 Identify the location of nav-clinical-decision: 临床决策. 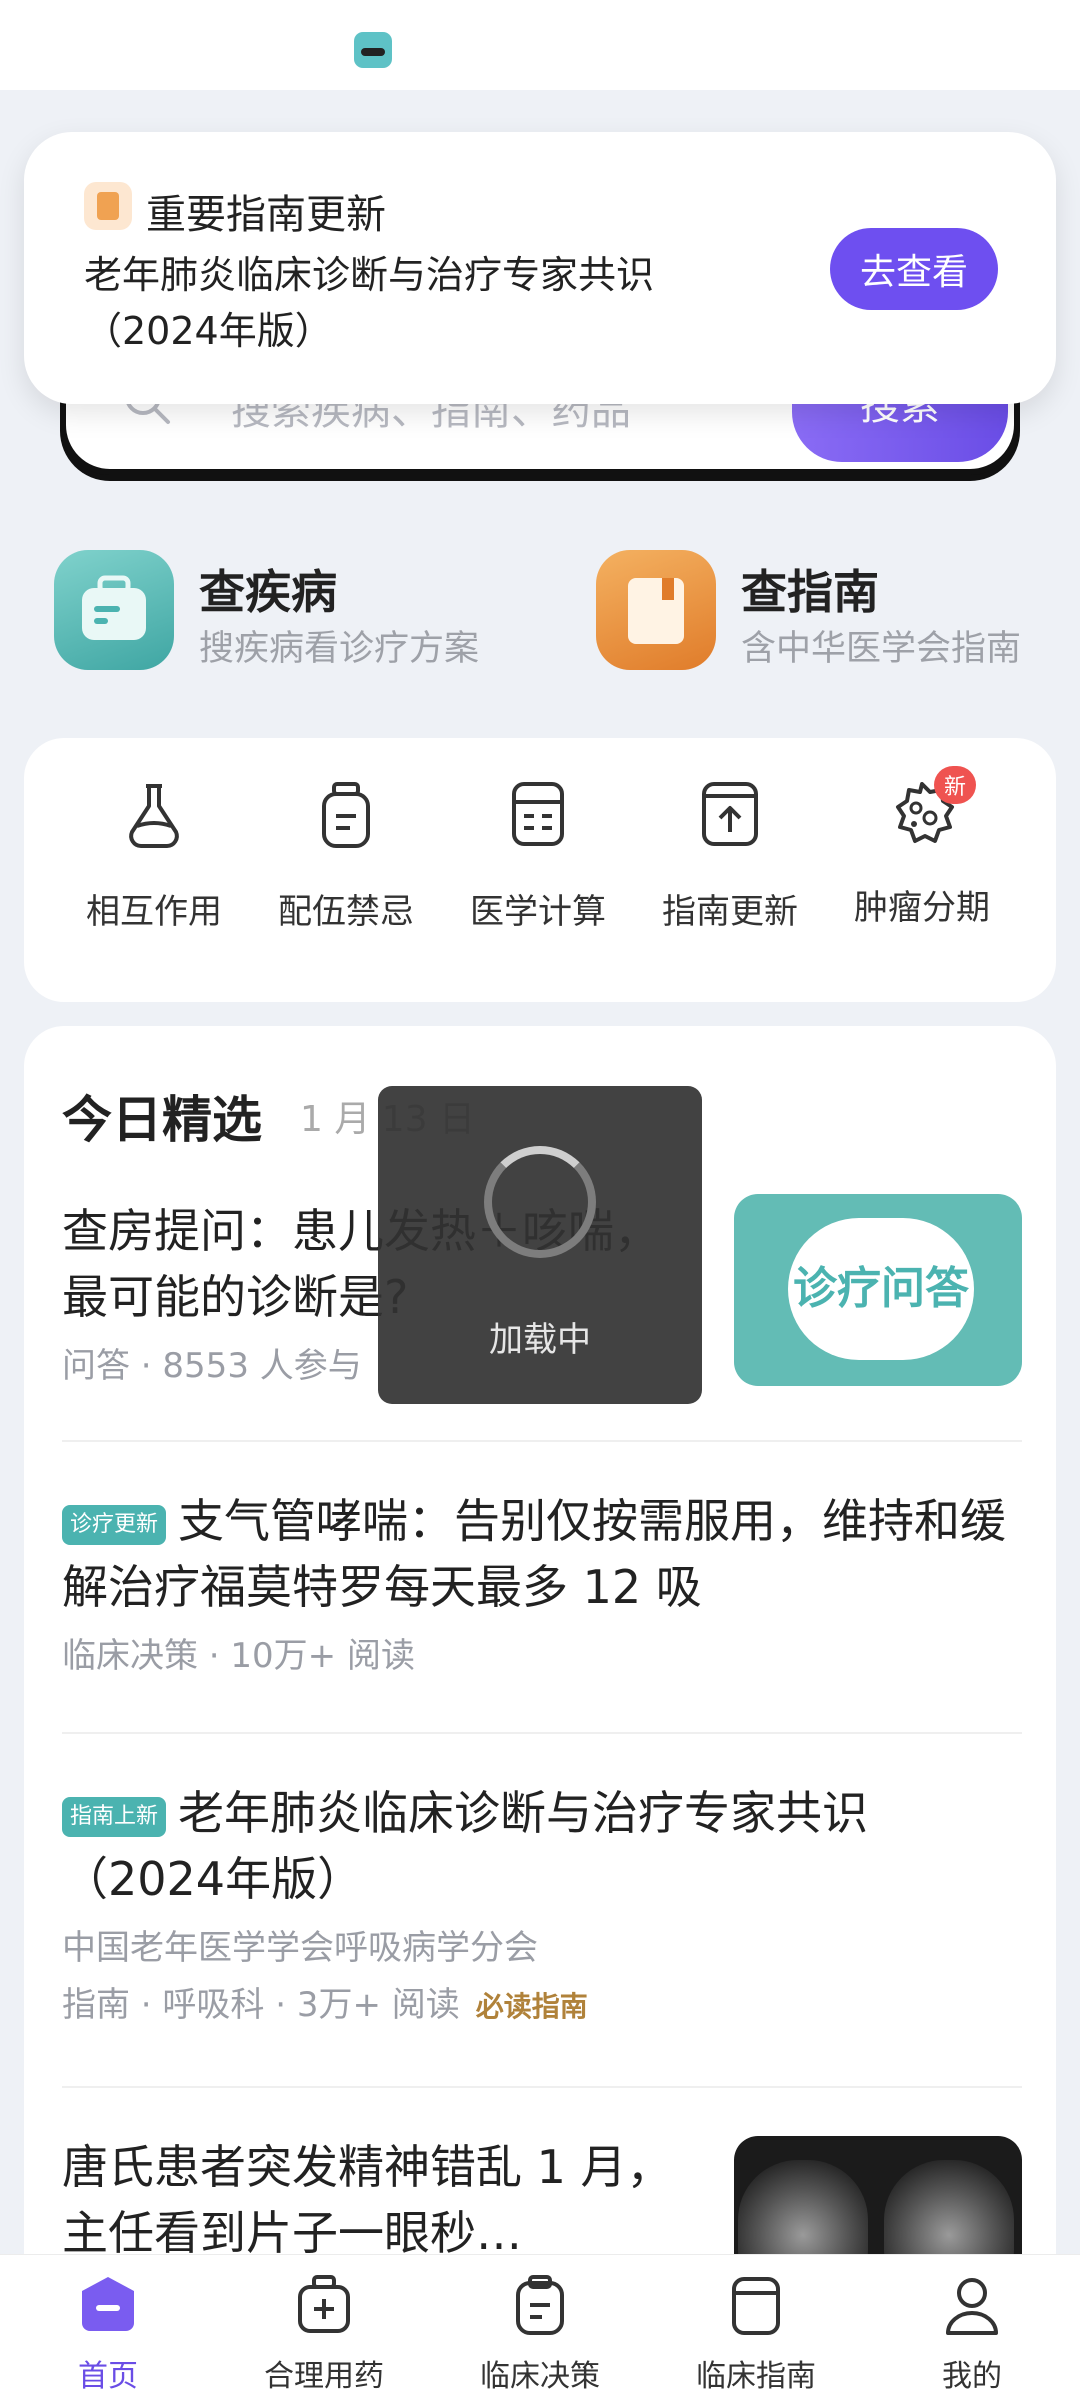
(540, 2333).